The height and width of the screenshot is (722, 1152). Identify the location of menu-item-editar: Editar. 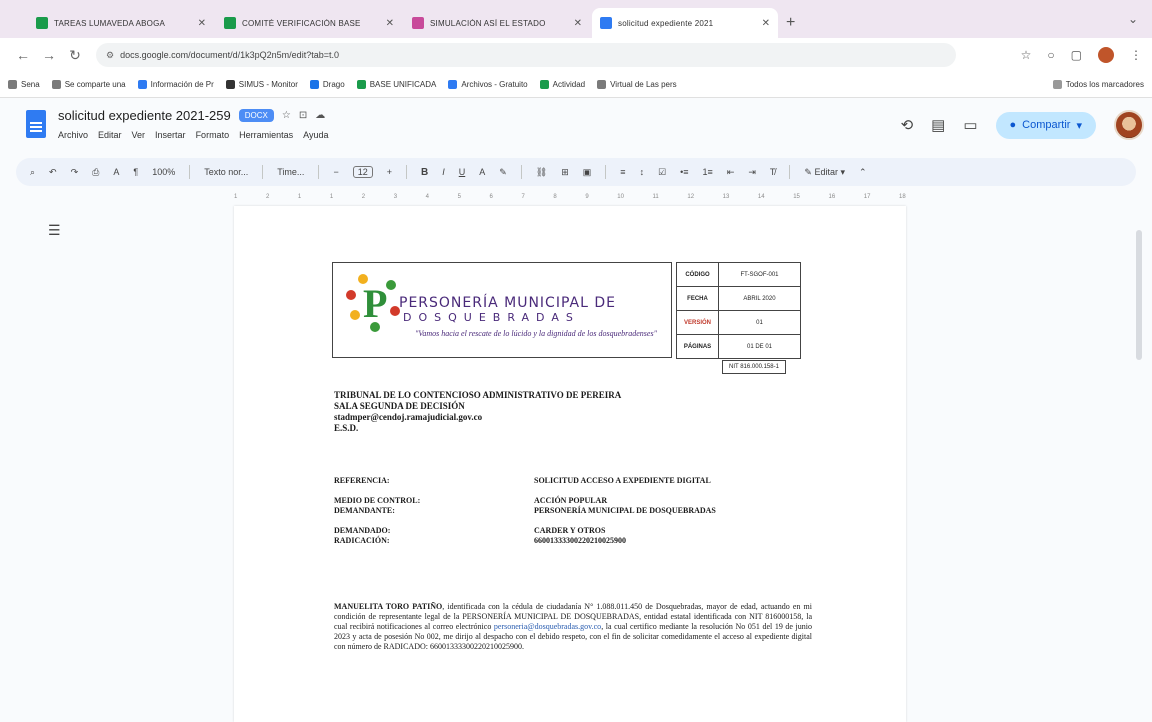
(110, 135).